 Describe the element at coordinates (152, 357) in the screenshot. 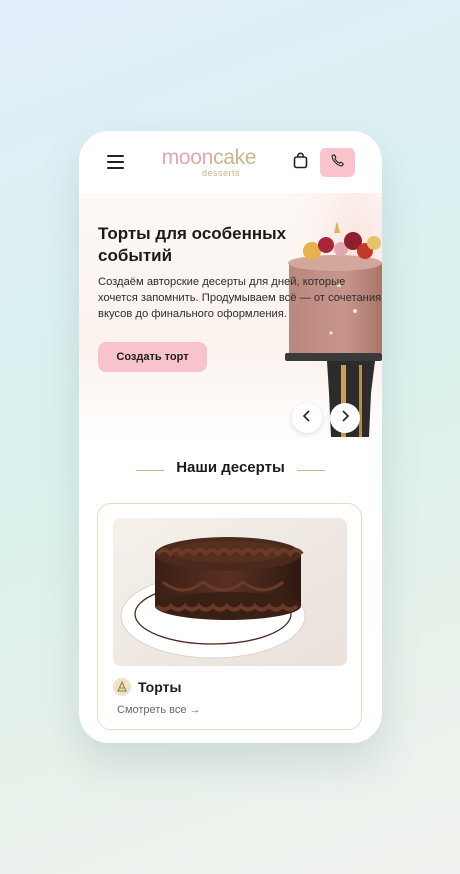

I see `create-cake-button: Создать торт` at that location.